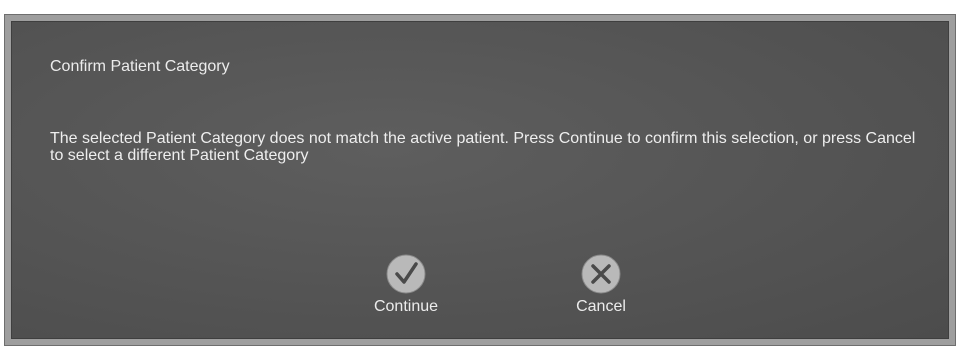 The height and width of the screenshot is (349, 964). I want to click on continue-label: Continue, so click(406, 306).